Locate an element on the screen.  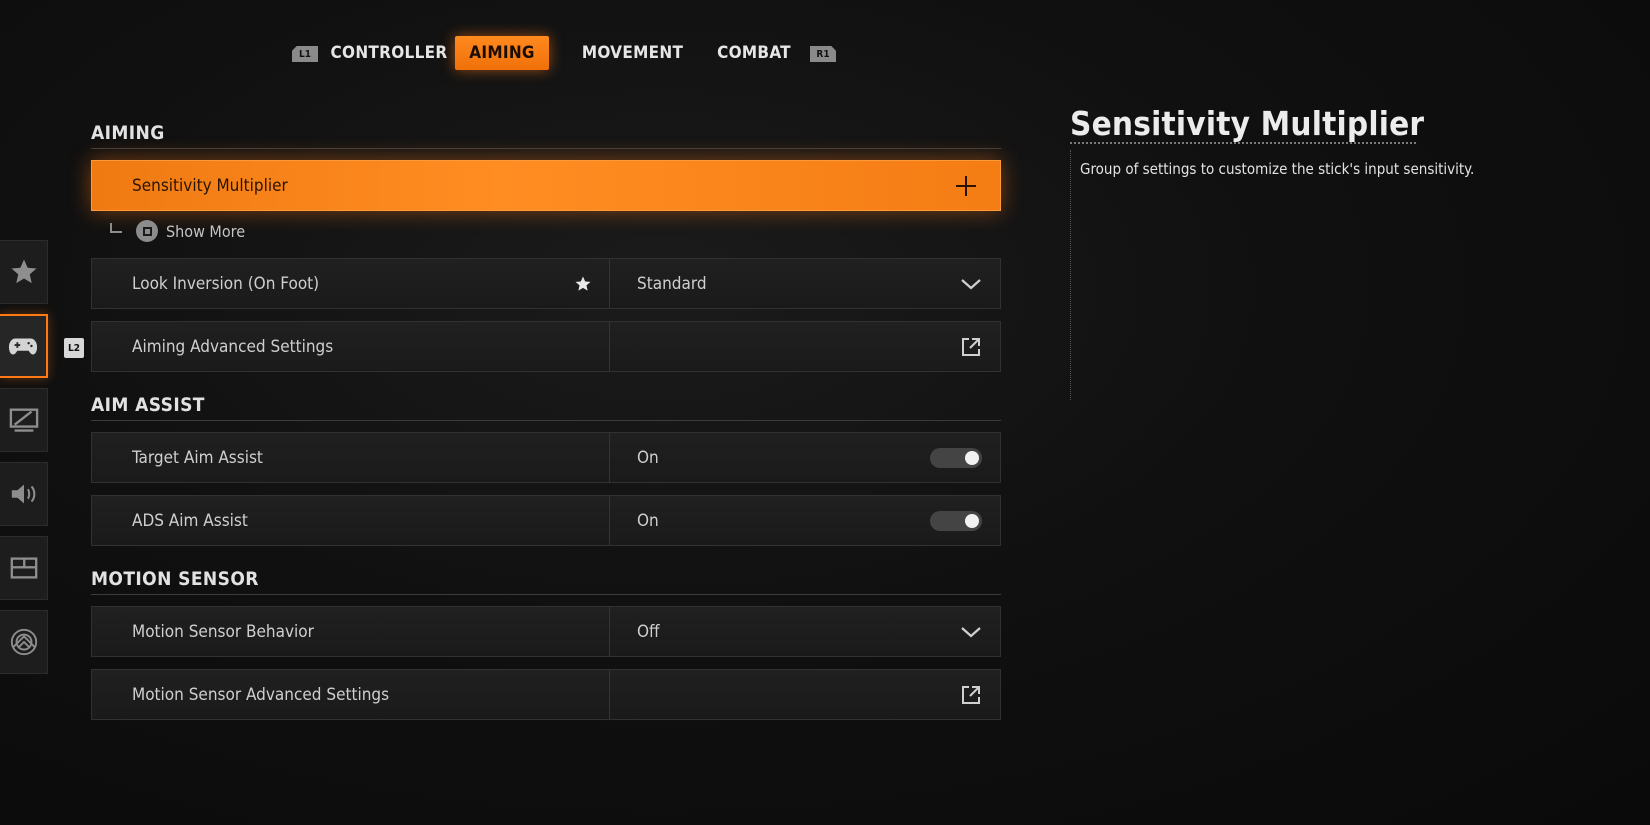
interface-icon is located at coordinates (23, 568).